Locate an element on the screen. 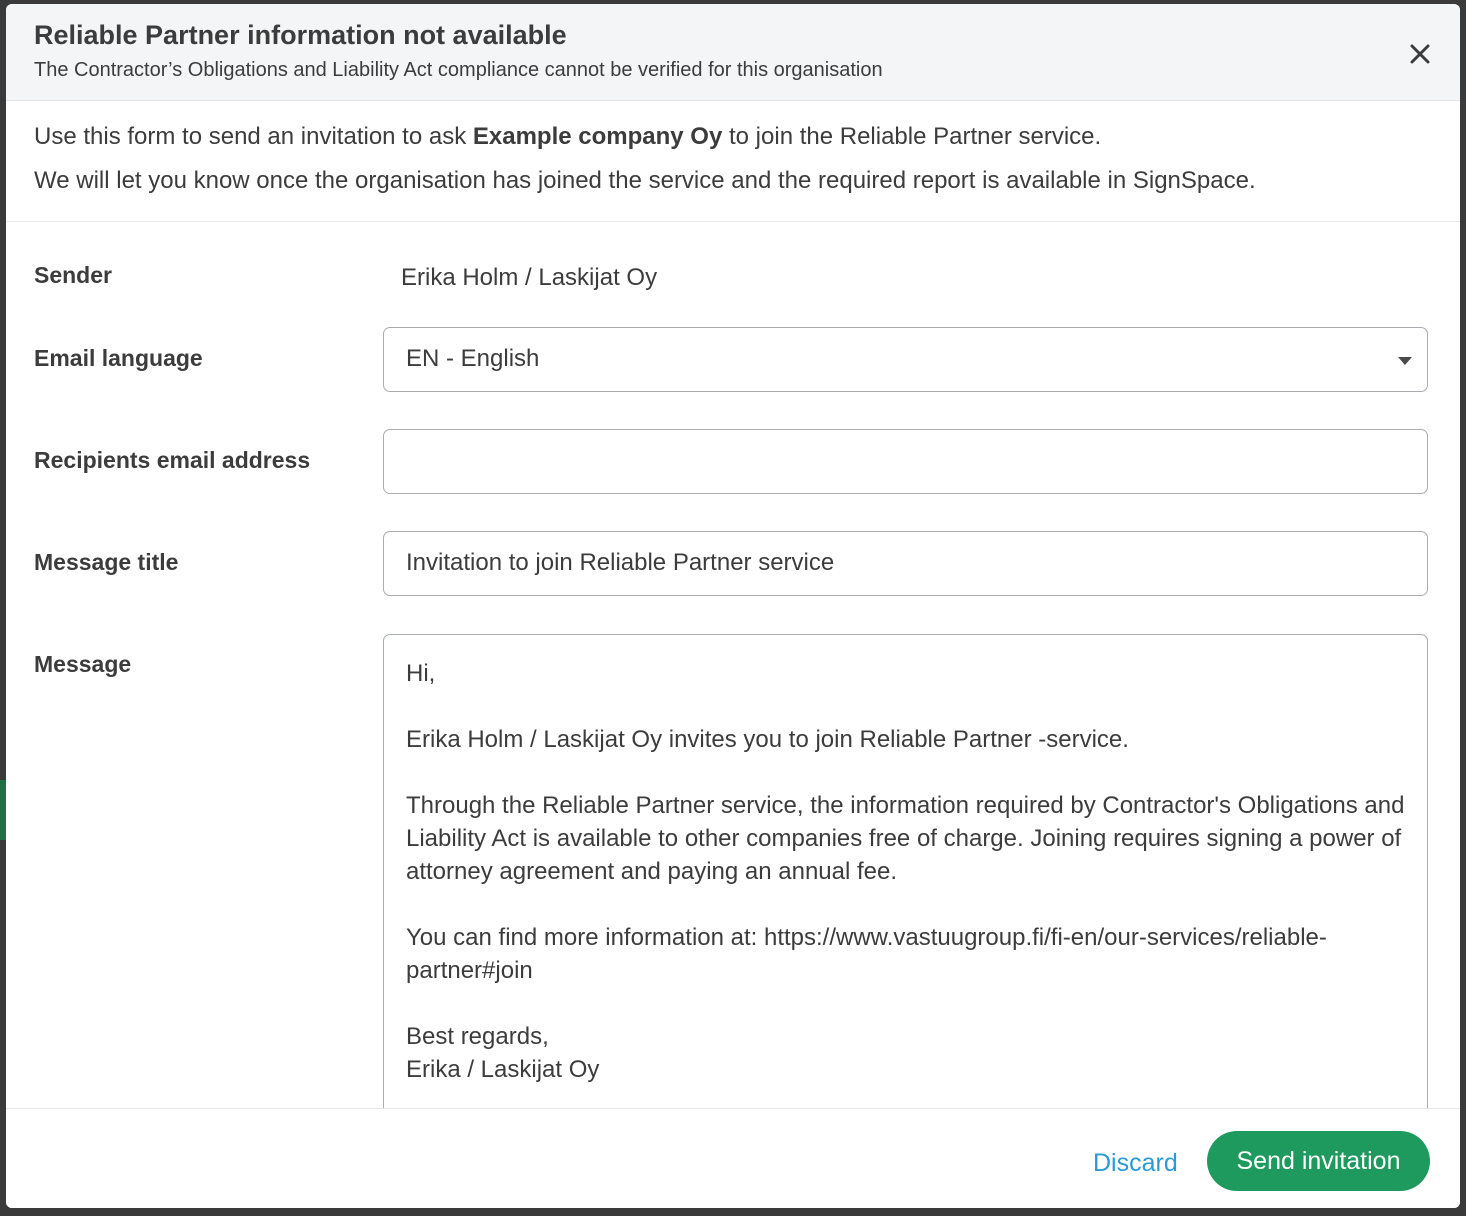 This screenshot has width=1466, height=1216. sender-label: Sender is located at coordinates (73, 275).